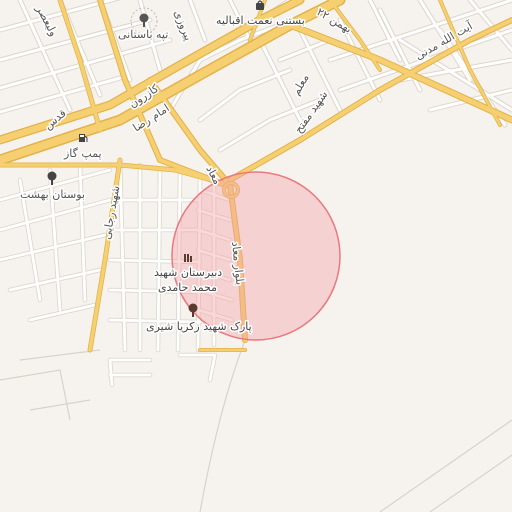 The image size is (512, 512). What do you see at coordinates (188, 272) in the screenshot?
I see `label-school-line1: دبیرستان شهید` at bounding box center [188, 272].